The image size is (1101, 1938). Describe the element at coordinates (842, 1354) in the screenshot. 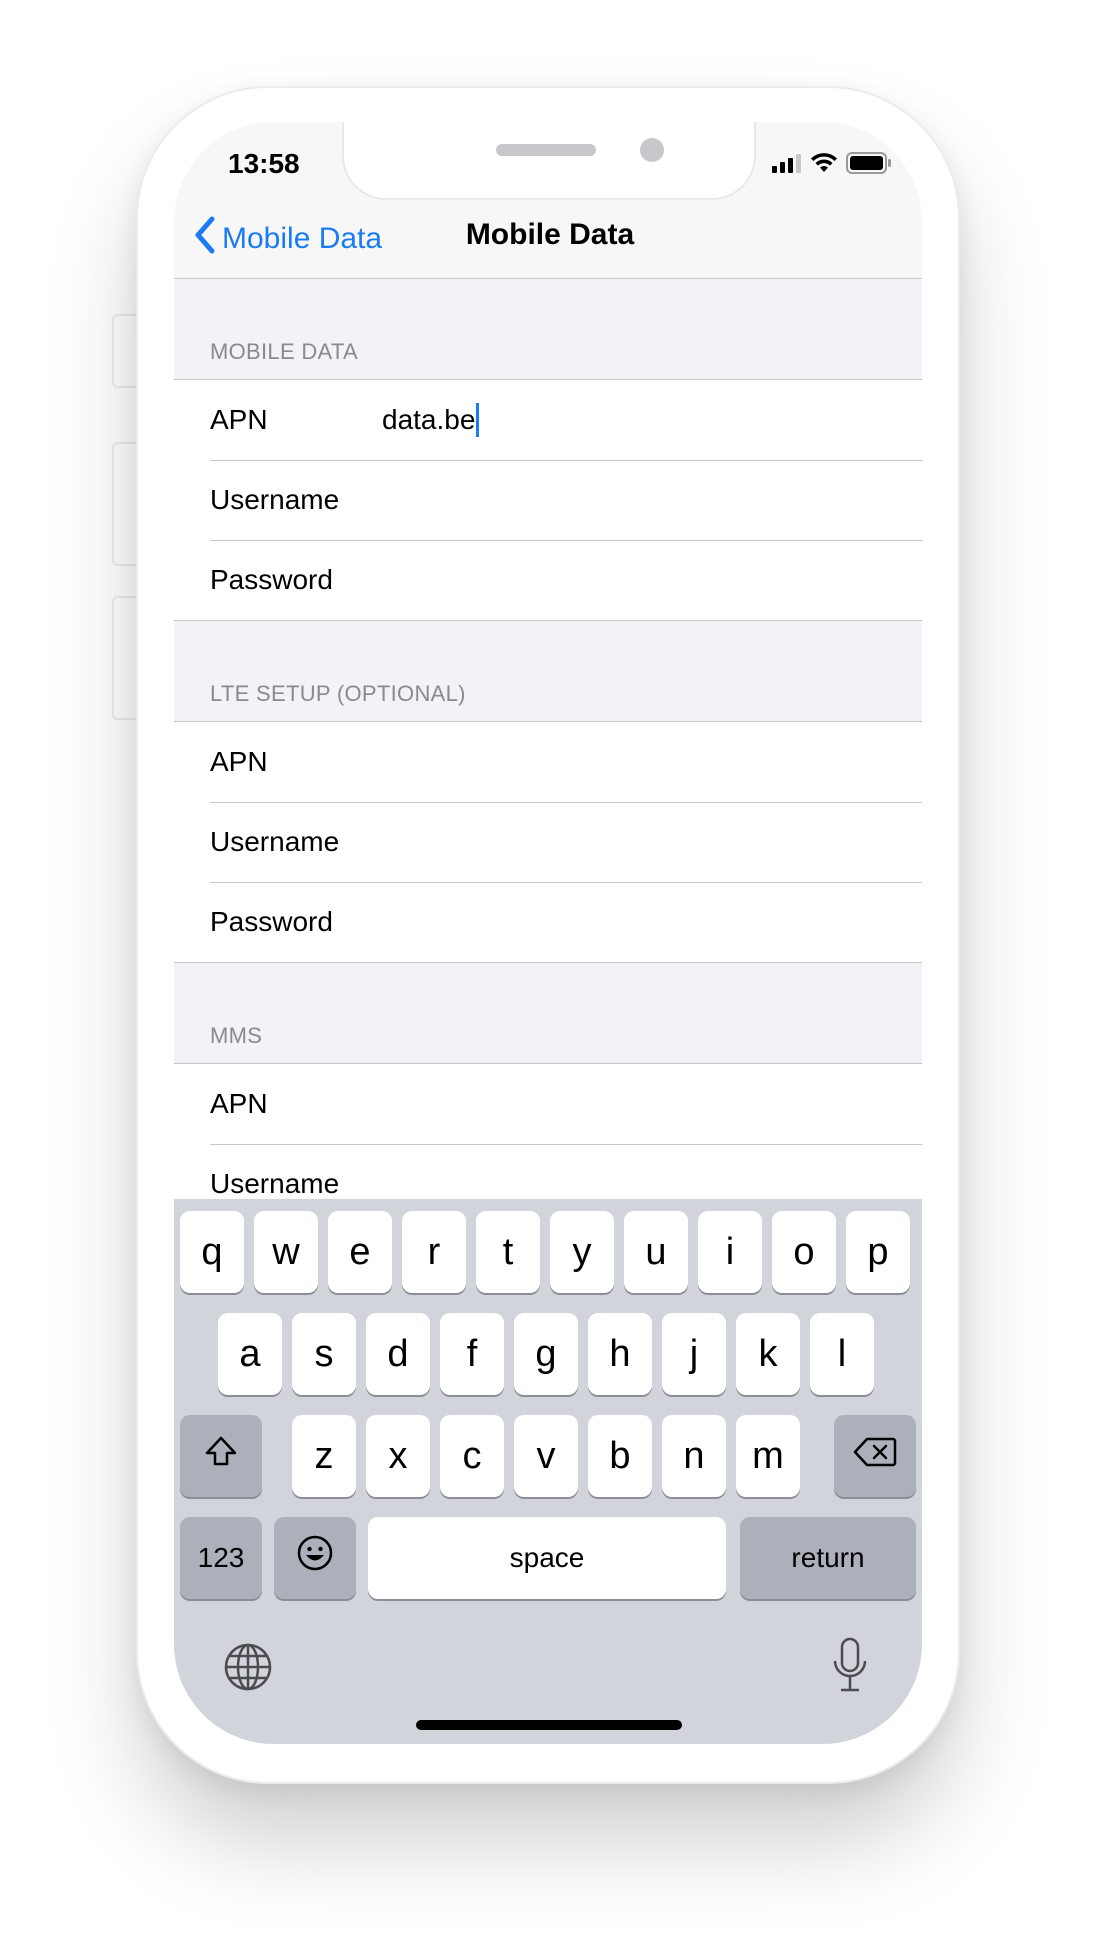

I see `key-l: l` at that location.